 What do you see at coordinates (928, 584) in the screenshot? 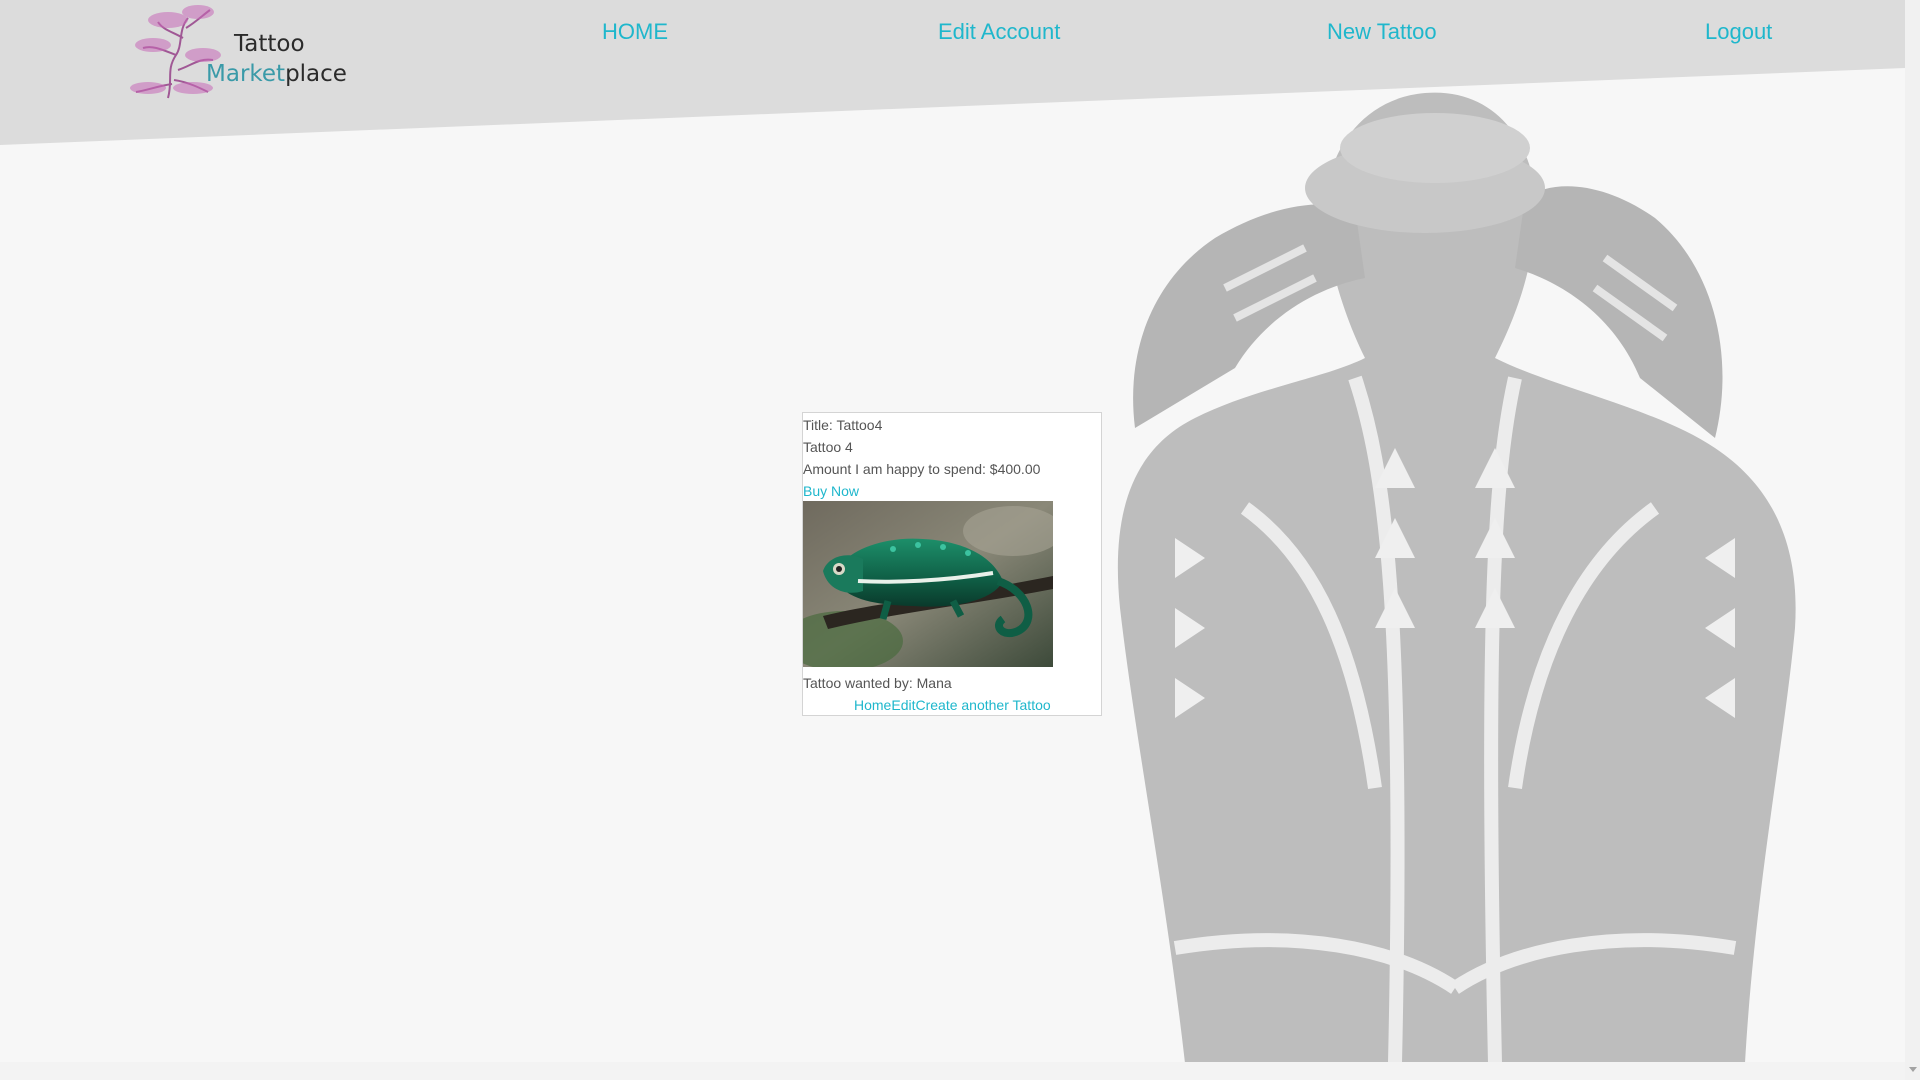
I see `tattoo-image-chameleon` at bounding box center [928, 584].